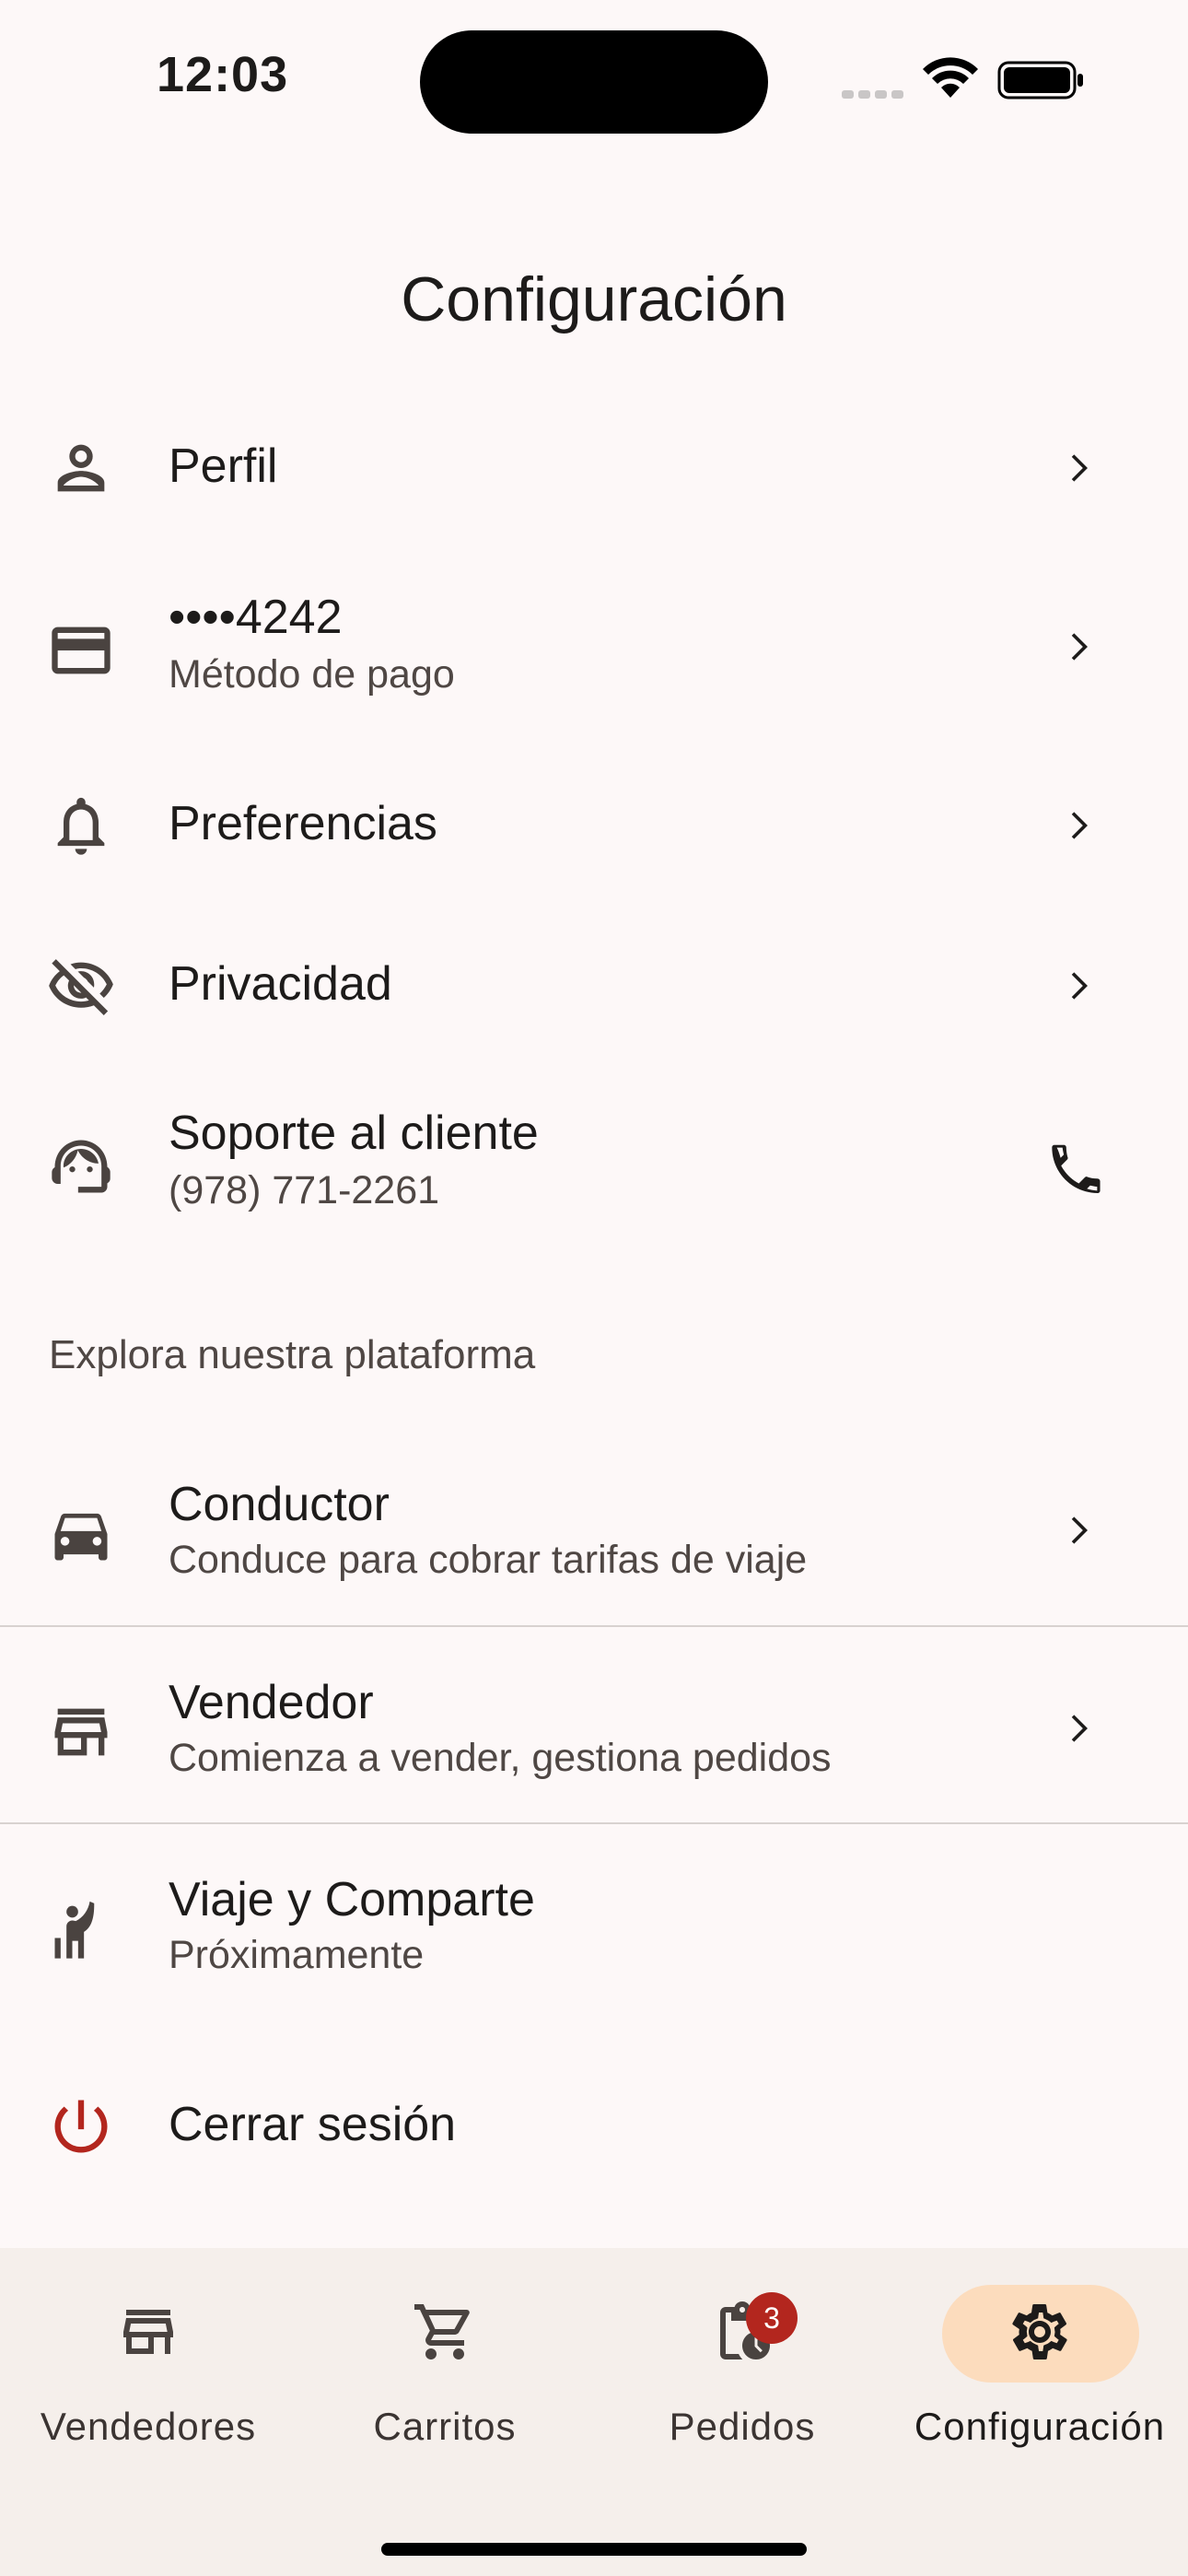  What do you see at coordinates (223, 466) in the screenshot?
I see `settings-row-label: Perfil` at bounding box center [223, 466].